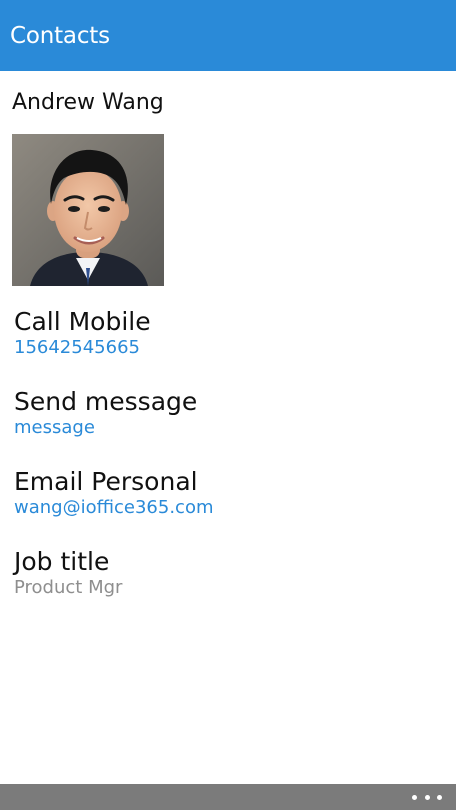 The height and width of the screenshot is (810, 456). Describe the element at coordinates (114, 508) in the screenshot. I see `email-link: wang@ioffice365.com` at that location.